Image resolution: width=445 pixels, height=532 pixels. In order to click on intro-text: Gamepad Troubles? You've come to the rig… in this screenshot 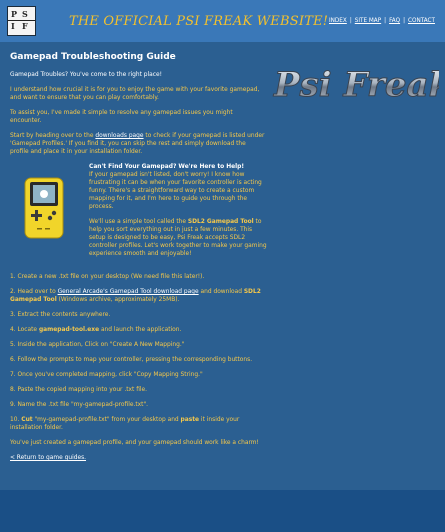, I will do `click(86, 75)`.